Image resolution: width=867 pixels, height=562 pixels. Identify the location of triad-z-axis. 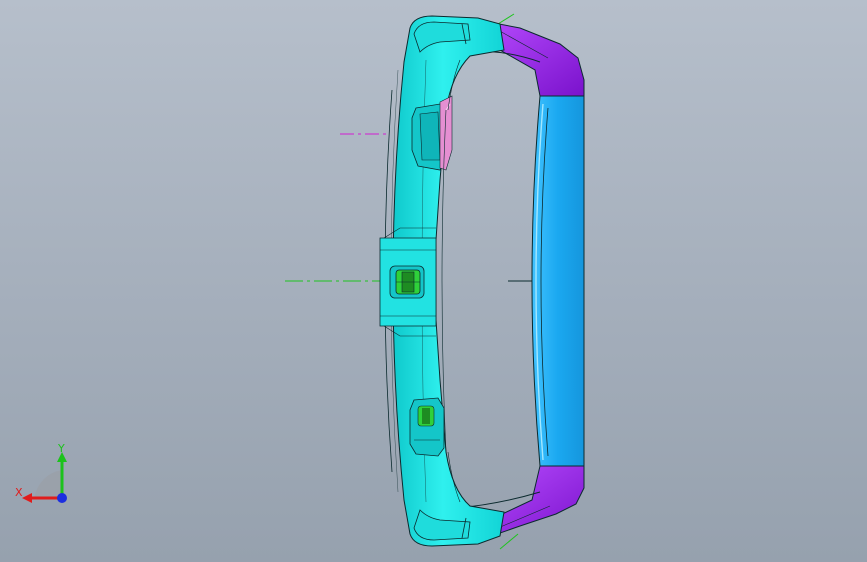
(62, 498).